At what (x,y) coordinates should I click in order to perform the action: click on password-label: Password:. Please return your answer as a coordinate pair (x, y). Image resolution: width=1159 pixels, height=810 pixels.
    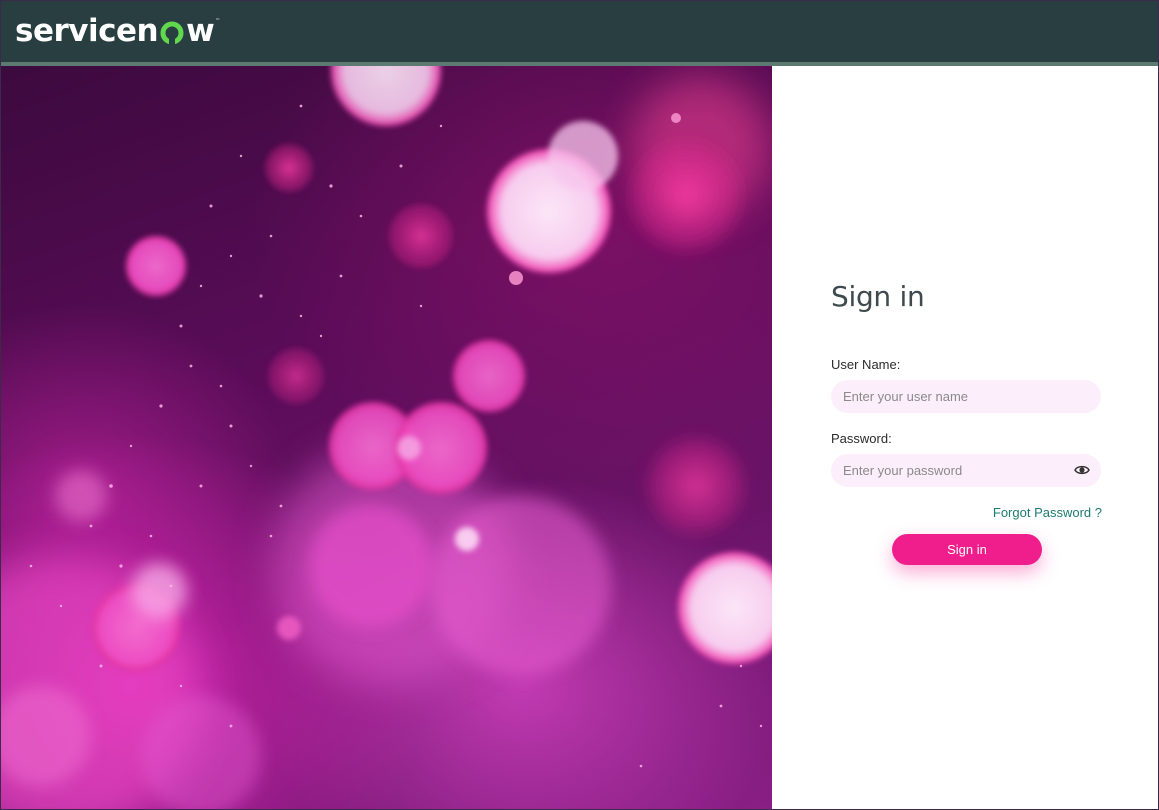
    Looking at the image, I should click on (861, 438).